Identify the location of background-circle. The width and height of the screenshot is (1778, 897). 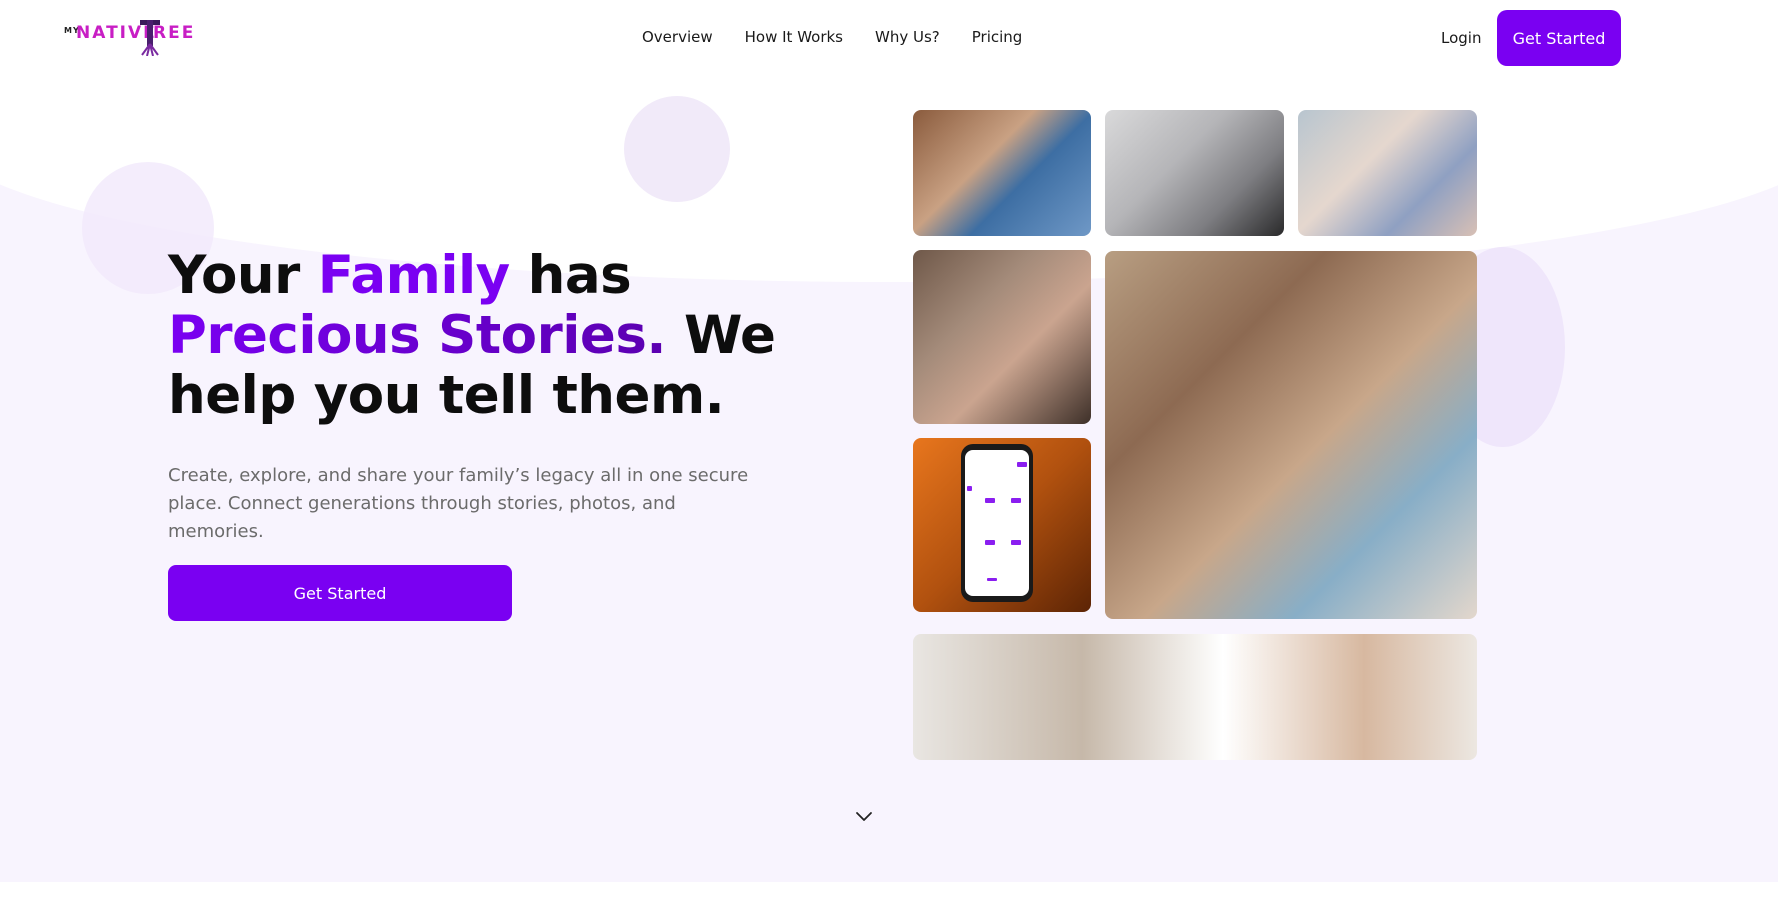
(677, 149).